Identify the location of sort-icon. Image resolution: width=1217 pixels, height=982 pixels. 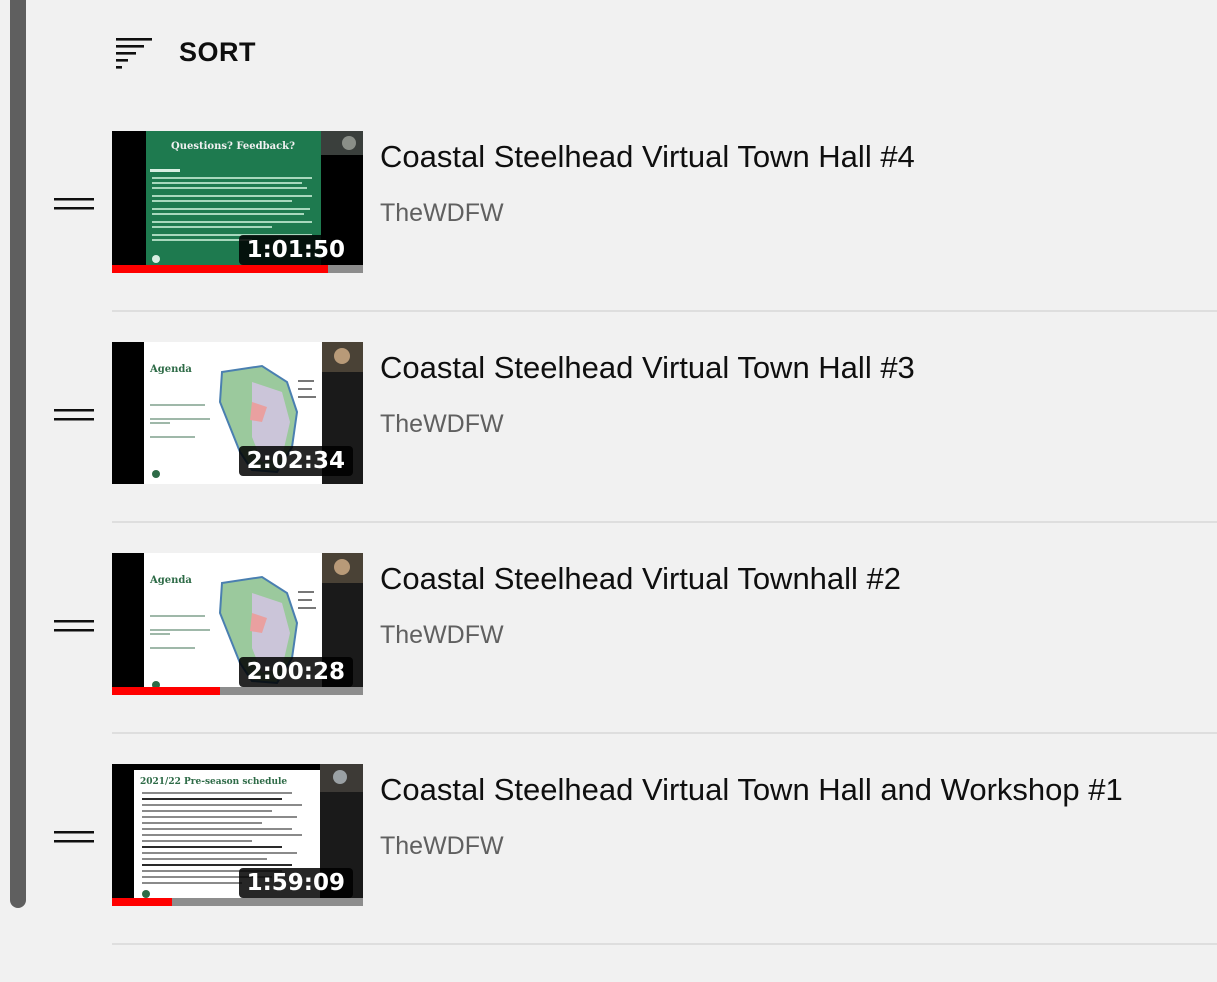
(134, 52).